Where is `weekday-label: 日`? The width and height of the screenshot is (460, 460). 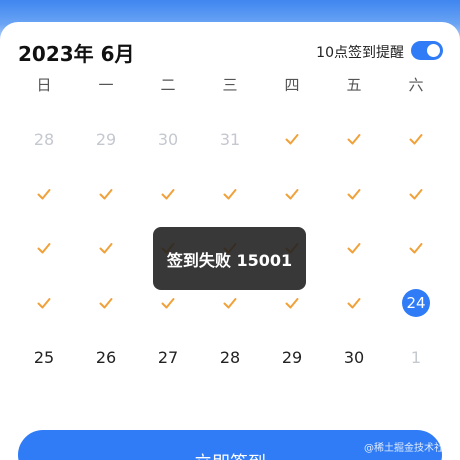 weekday-label: 日 is located at coordinates (44, 85).